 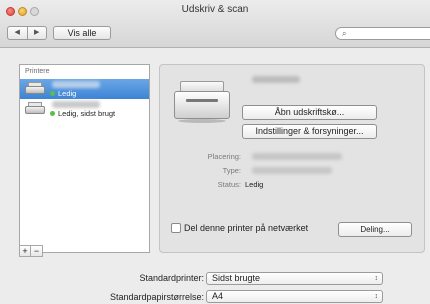 What do you see at coordinates (294, 278) in the screenshot?
I see `default-printer-select: Sidst brugte ↕` at bounding box center [294, 278].